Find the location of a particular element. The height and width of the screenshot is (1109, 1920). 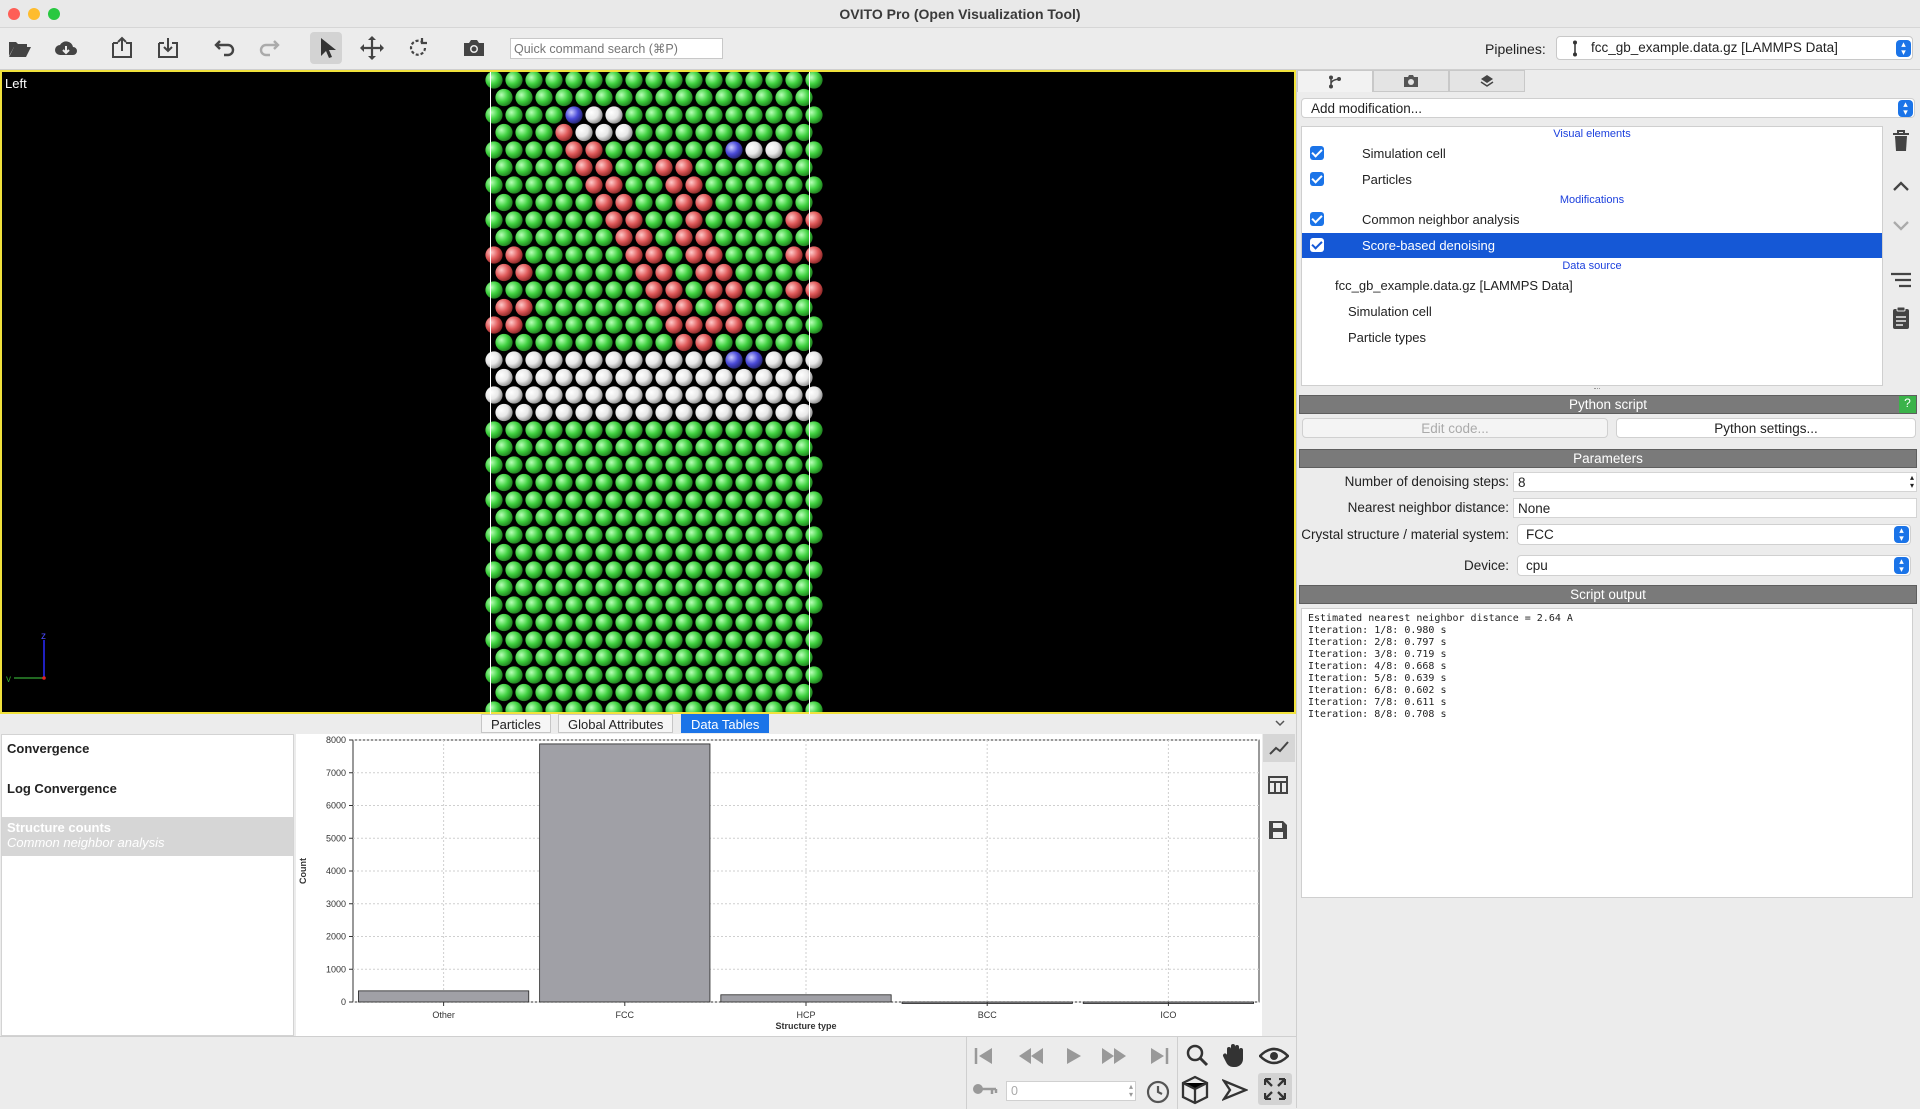

render-button is located at coordinates (474, 48).